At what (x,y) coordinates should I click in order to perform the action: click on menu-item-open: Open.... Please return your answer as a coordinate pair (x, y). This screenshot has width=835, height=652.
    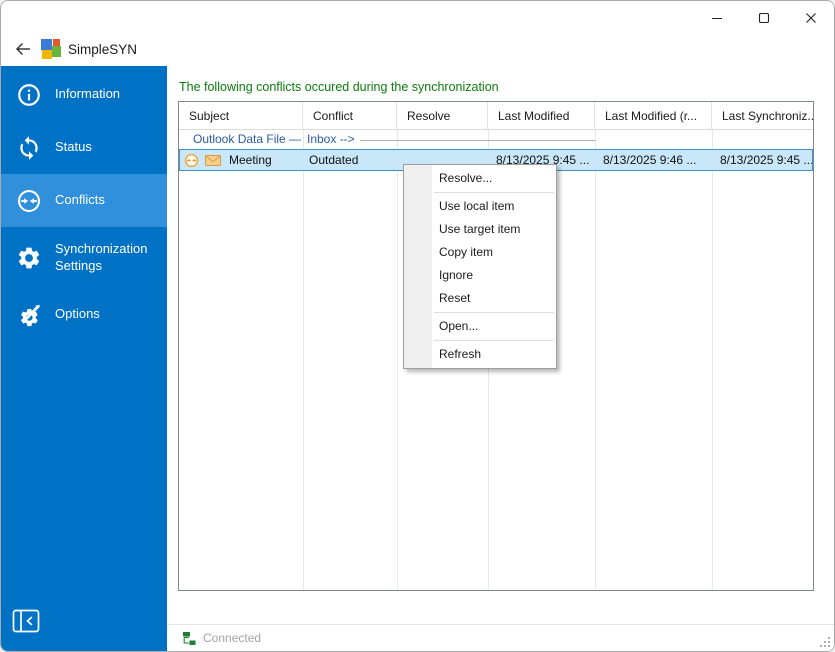
    Looking at the image, I should click on (480, 326).